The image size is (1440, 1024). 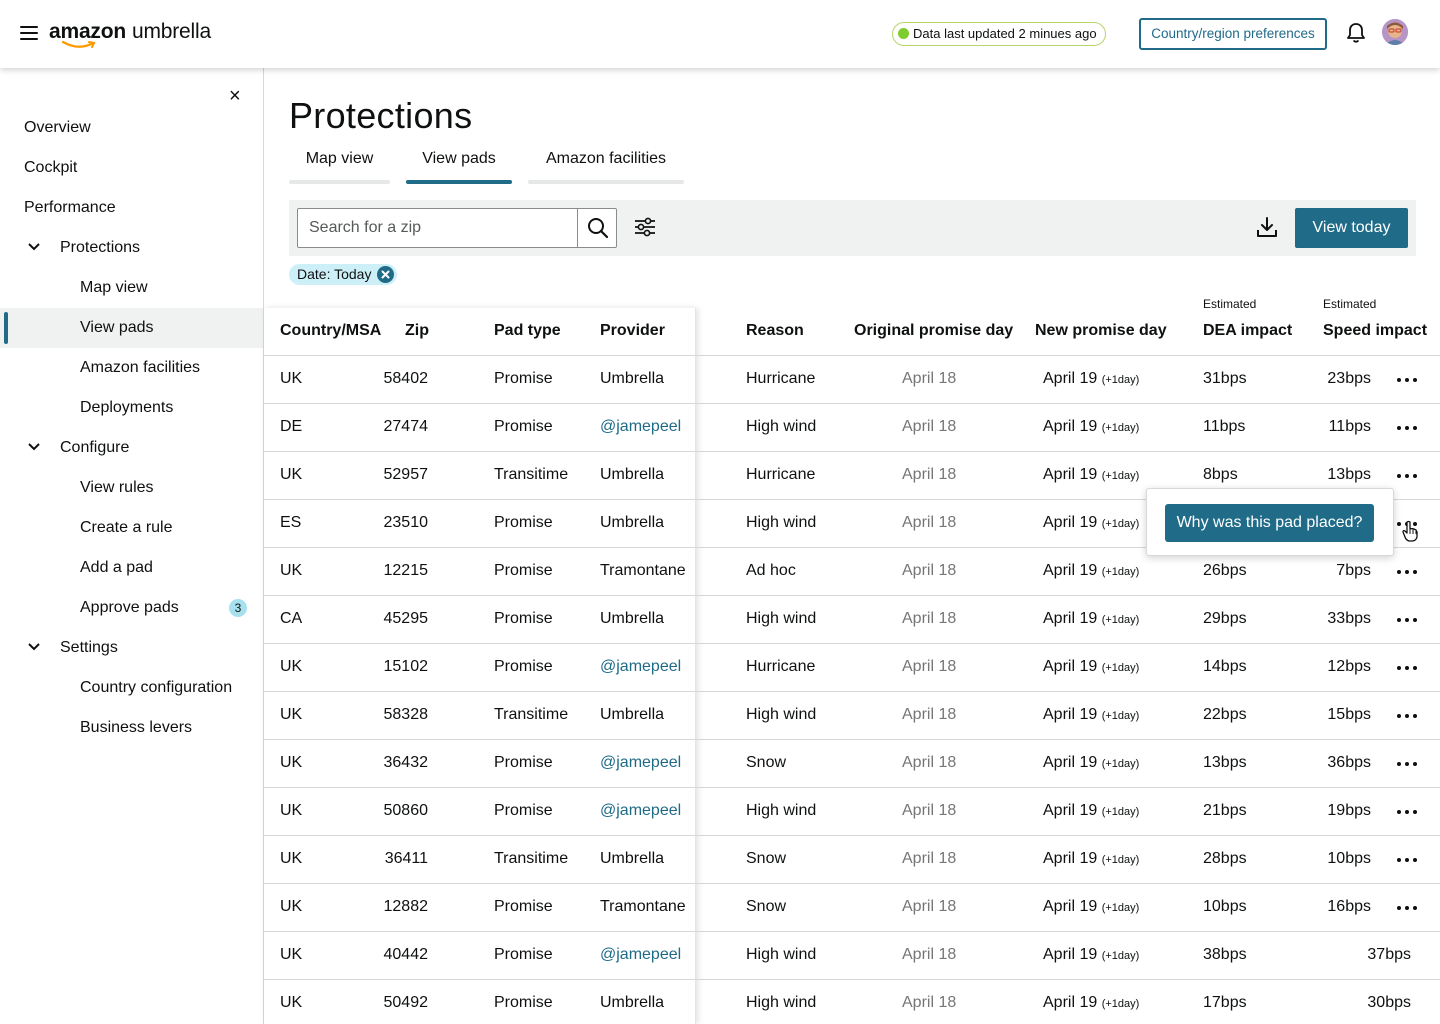 I want to click on cell-zip: 50492, so click(x=406, y=1002).